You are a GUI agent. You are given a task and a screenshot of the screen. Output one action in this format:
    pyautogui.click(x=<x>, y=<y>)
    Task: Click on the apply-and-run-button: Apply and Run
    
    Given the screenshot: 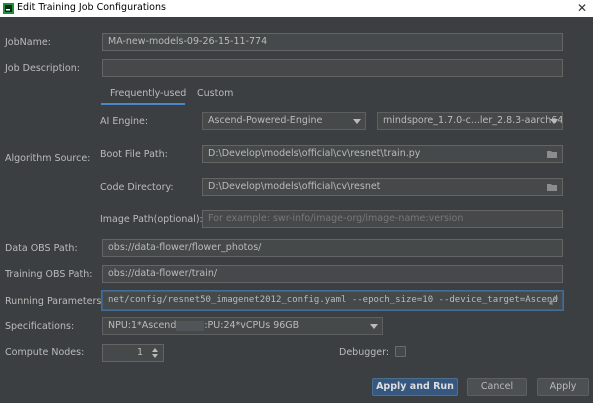 What is the action you would take?
    pyautogui.click(x=415, y=387)
    